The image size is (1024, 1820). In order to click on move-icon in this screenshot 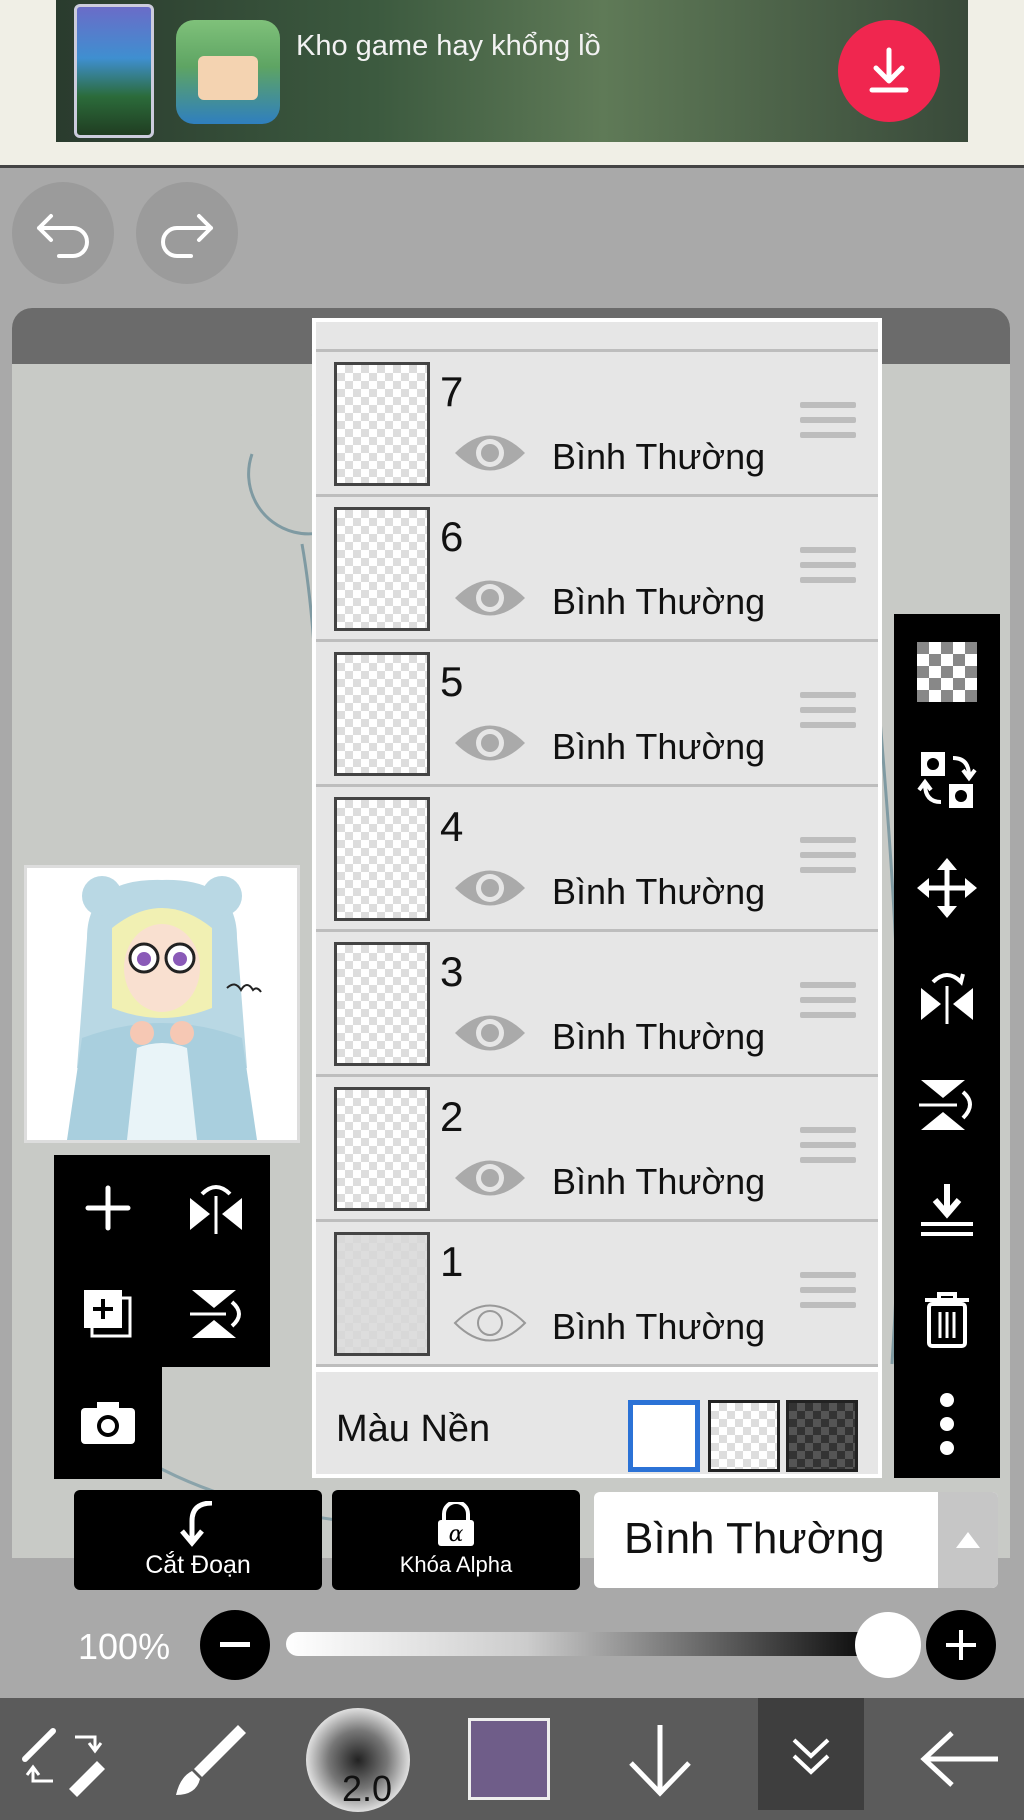, I will do `click(947, 888)`.